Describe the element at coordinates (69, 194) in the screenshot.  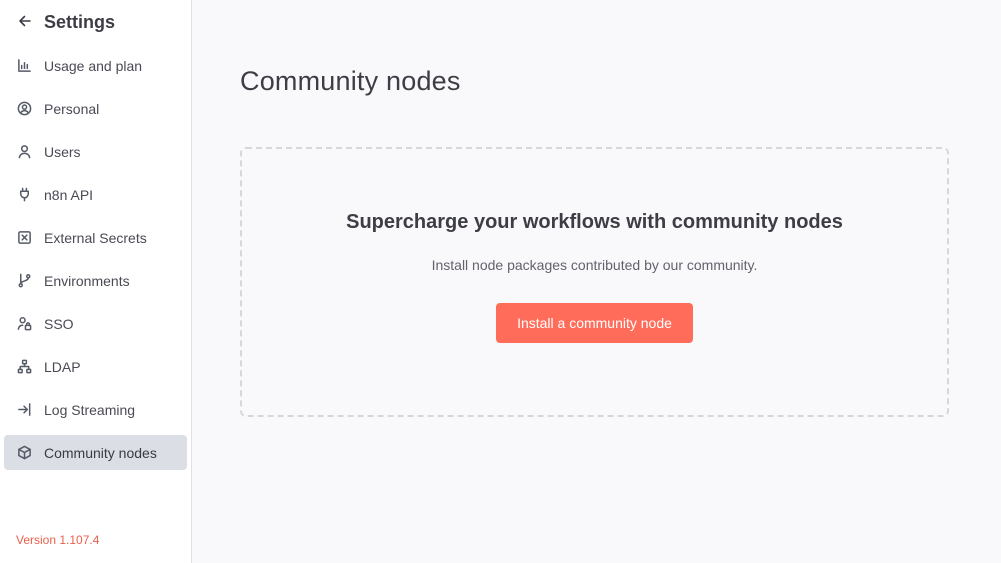
I see `sidebar-item-label: n8n API` at that location.